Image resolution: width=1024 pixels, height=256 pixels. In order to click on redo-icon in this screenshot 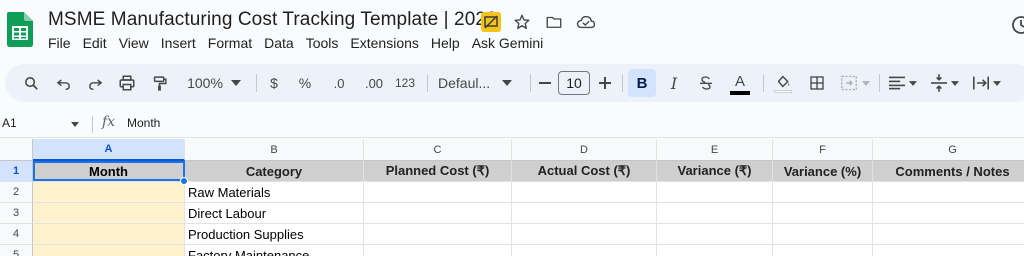, I will do `click(95, 83)`.